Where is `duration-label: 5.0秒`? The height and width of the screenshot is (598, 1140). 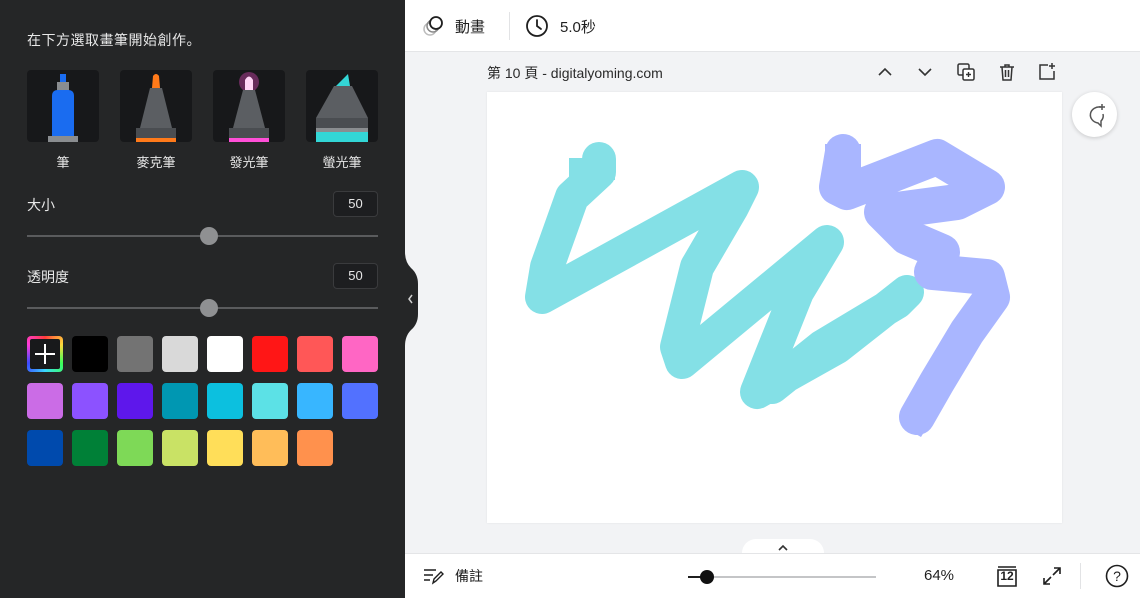
duration-label: 5.0秒 is located at coordinates (578, 27).